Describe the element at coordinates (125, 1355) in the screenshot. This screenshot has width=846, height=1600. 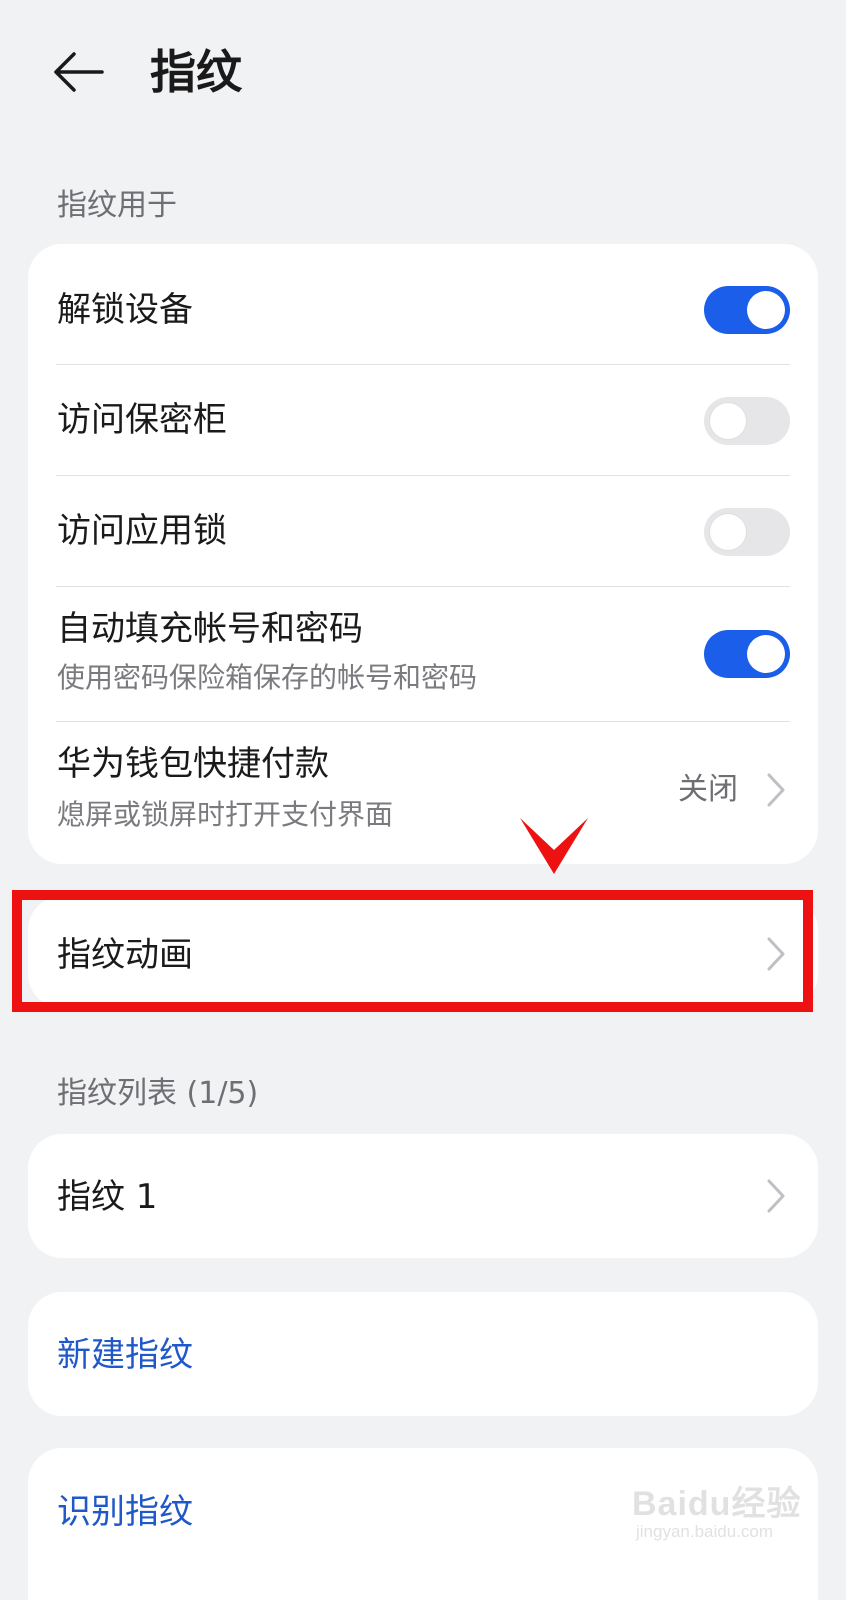
I see `new-fingerprint-label: 新建指纹` at that location.